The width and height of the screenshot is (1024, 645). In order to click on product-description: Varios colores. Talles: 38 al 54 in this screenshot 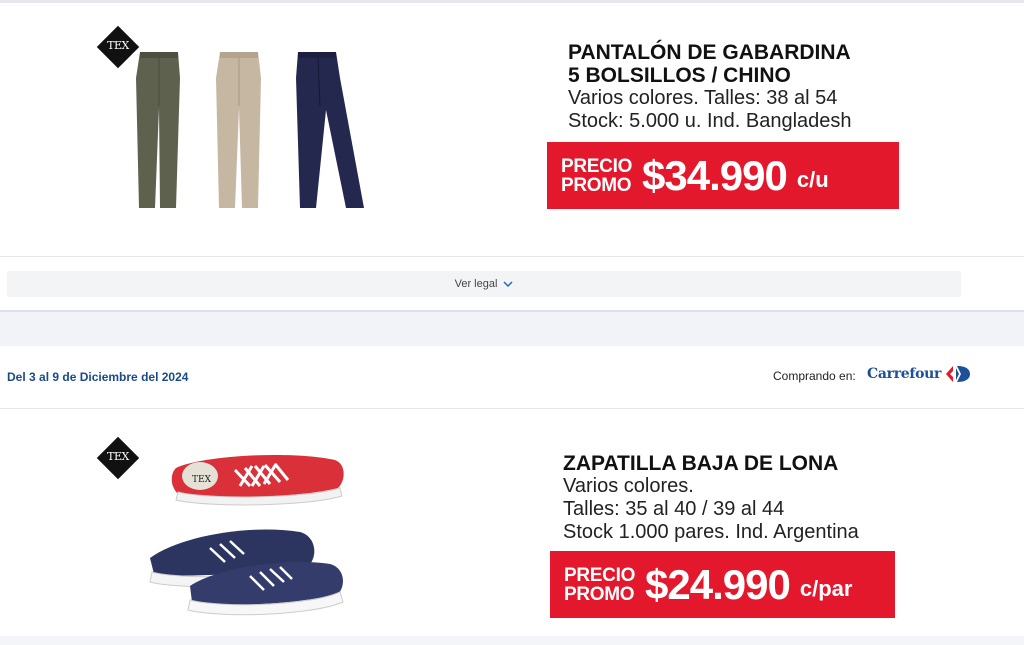, I will do `click(703, 98)`.